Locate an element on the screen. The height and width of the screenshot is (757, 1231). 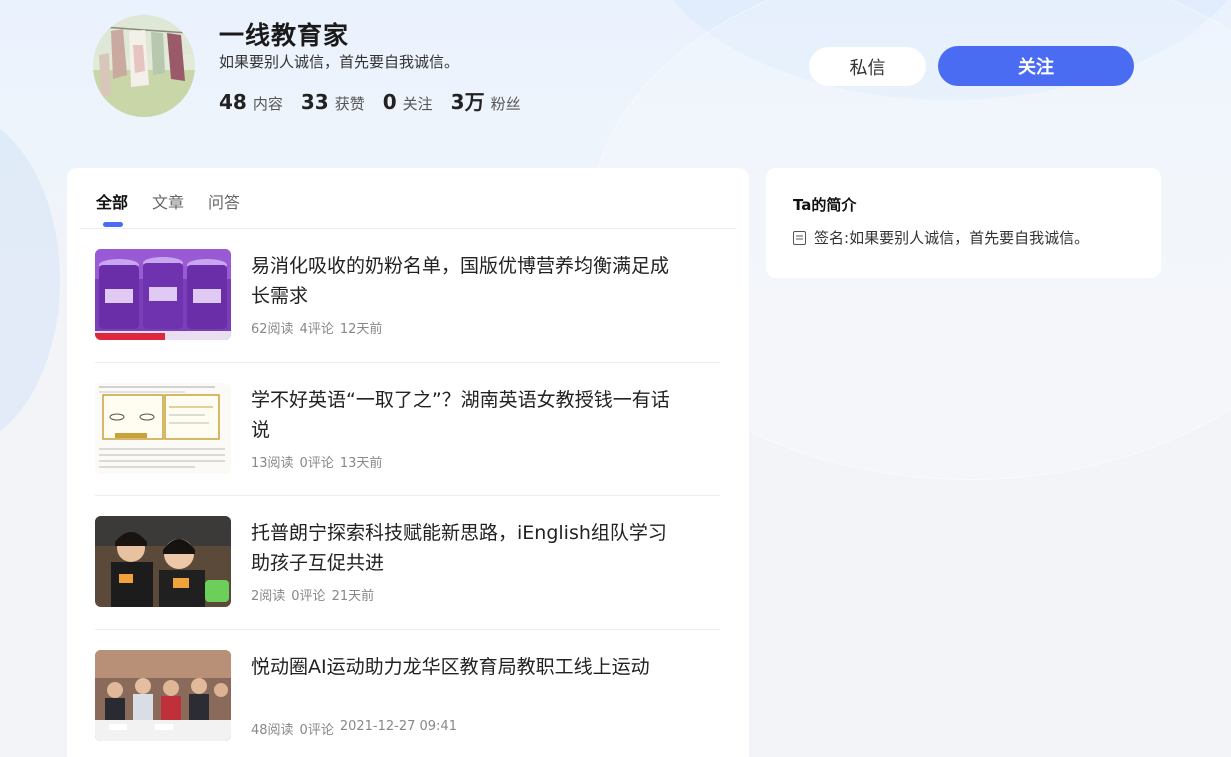
document-icon is located at coordinates (799, 237).